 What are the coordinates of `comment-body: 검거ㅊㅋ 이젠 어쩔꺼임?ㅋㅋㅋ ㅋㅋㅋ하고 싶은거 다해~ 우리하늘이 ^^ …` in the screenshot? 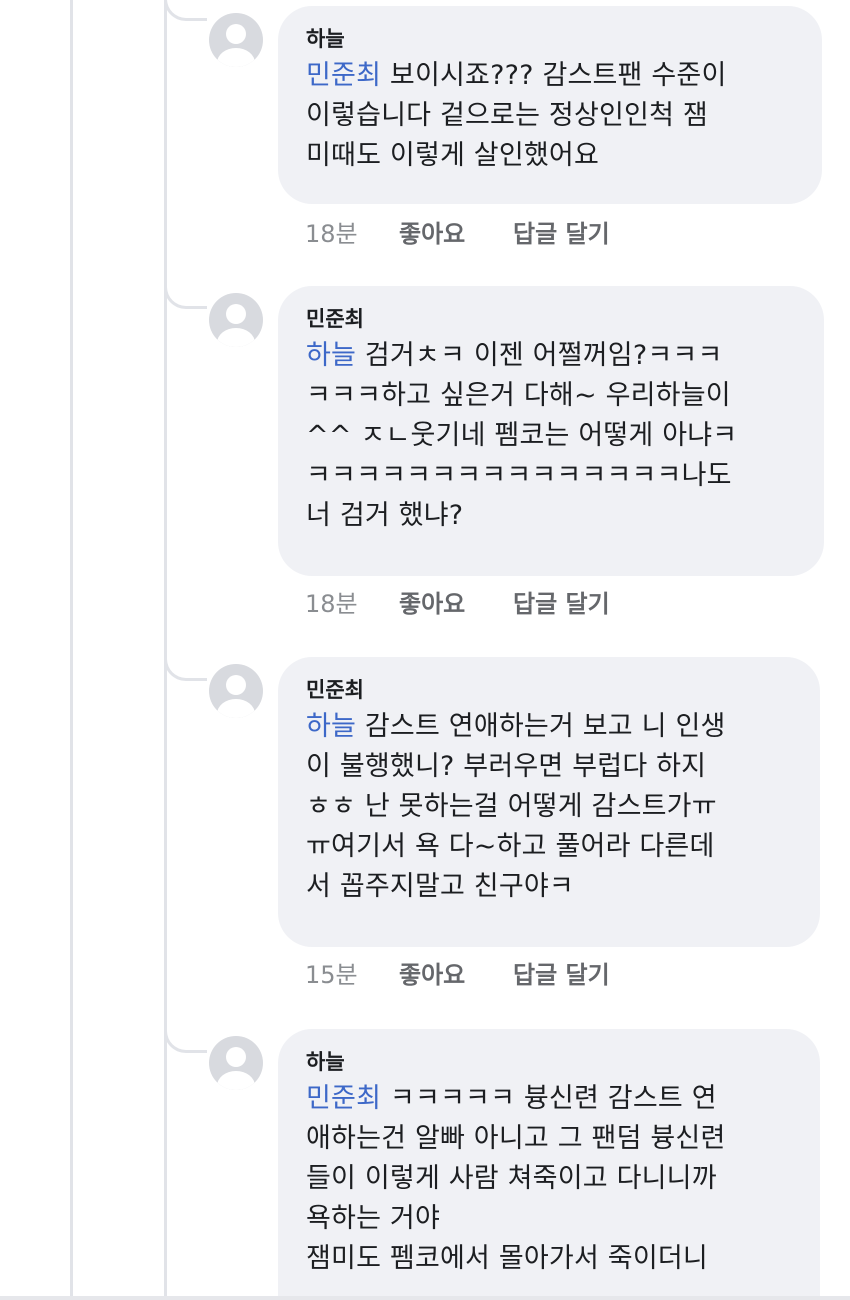 It's located at (522, 435).